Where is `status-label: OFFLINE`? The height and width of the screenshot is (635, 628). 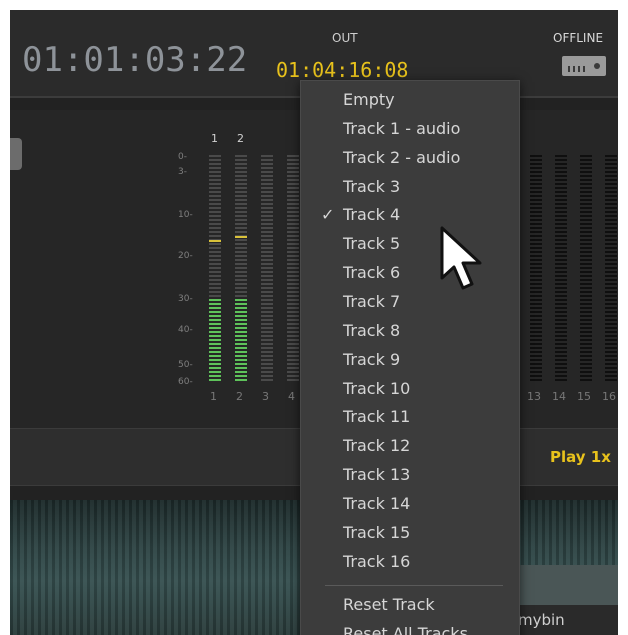
status-label: OFFLINE is located at coordinates (578, 38).